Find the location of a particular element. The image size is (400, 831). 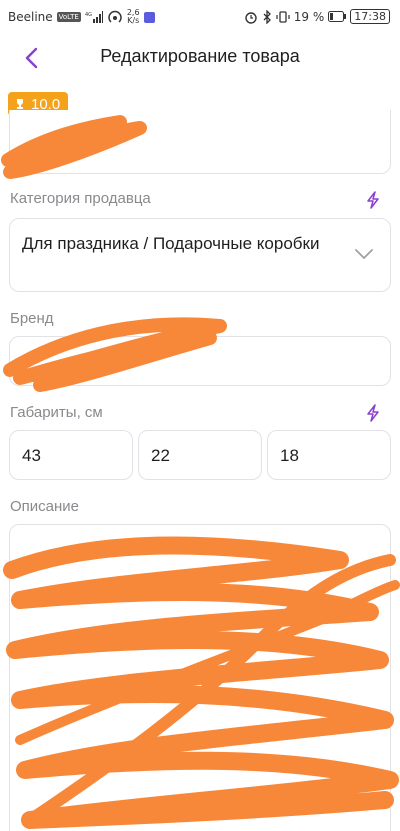

bluetooth-icon is located at coordinates (267, 16).